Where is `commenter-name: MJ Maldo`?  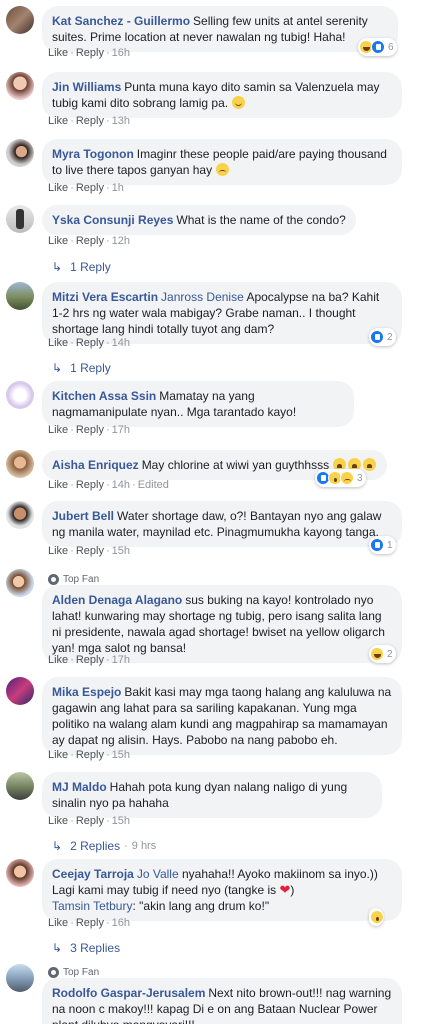 commenter-name: MJ Maldo is located at coordinates (79, 787).